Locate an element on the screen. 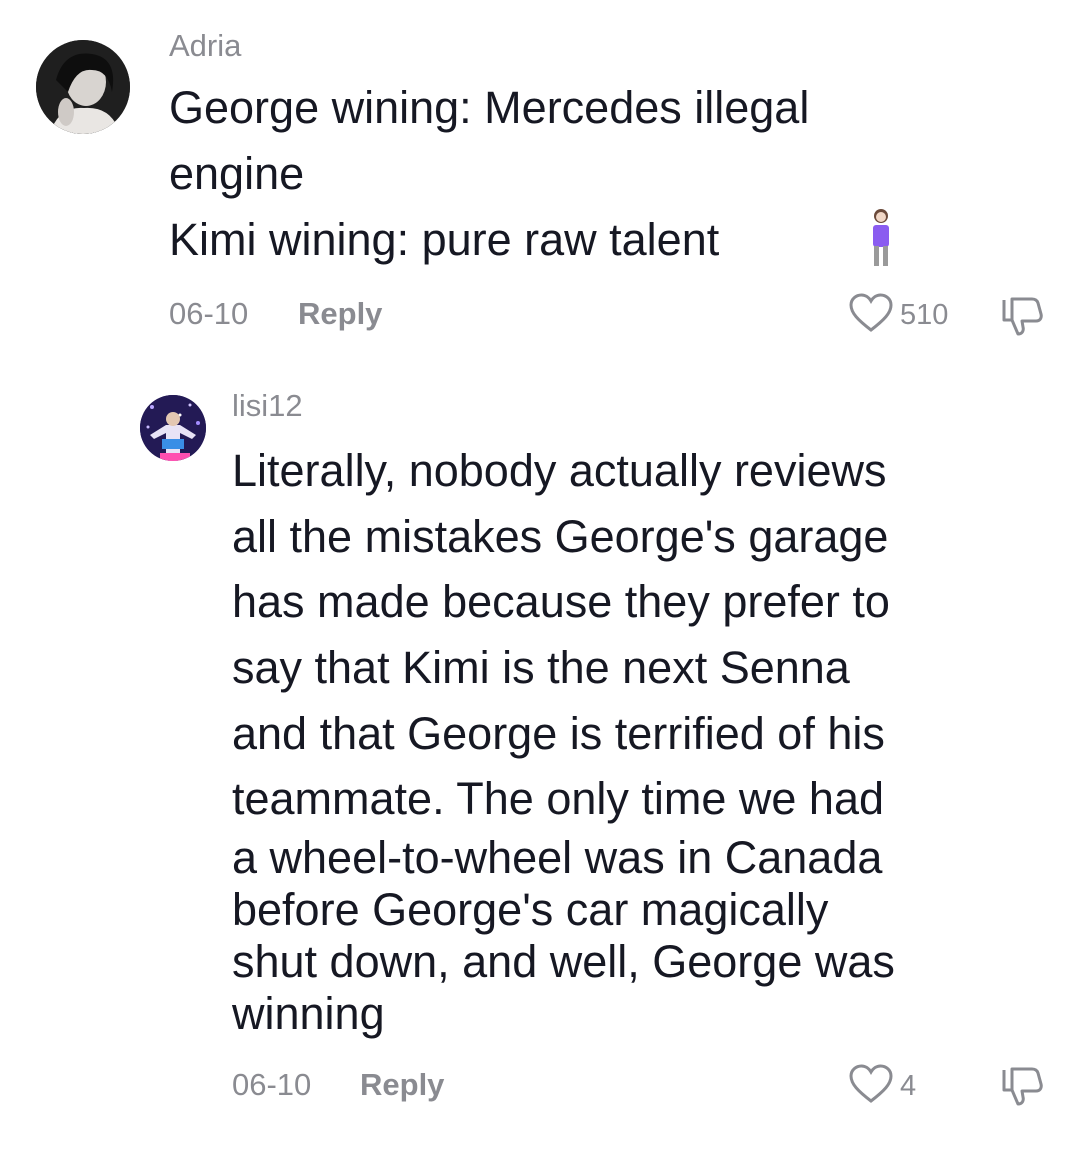 Image resolution: width=1080 pixels, height=1150 pixels. comment-line: engine is located at coordinates (237, 173).